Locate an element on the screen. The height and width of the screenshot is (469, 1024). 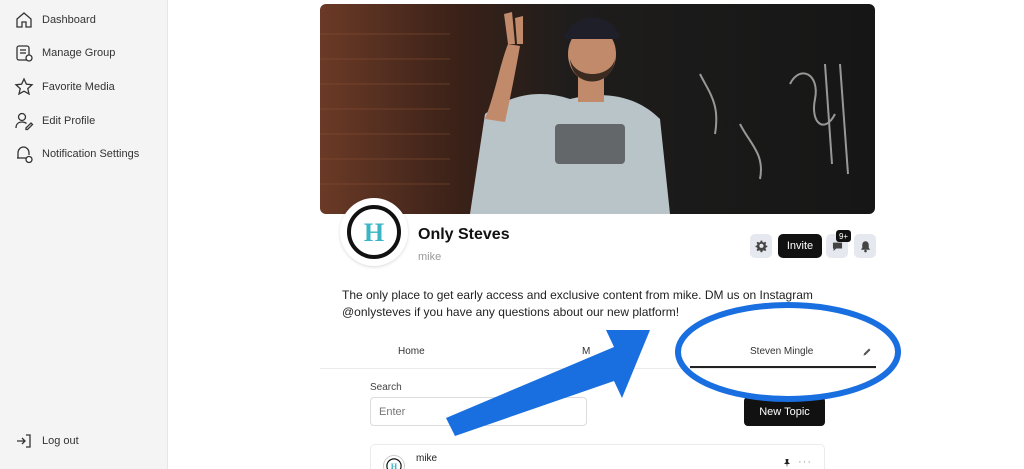
tab-divider is located at coordinates (598, 368).